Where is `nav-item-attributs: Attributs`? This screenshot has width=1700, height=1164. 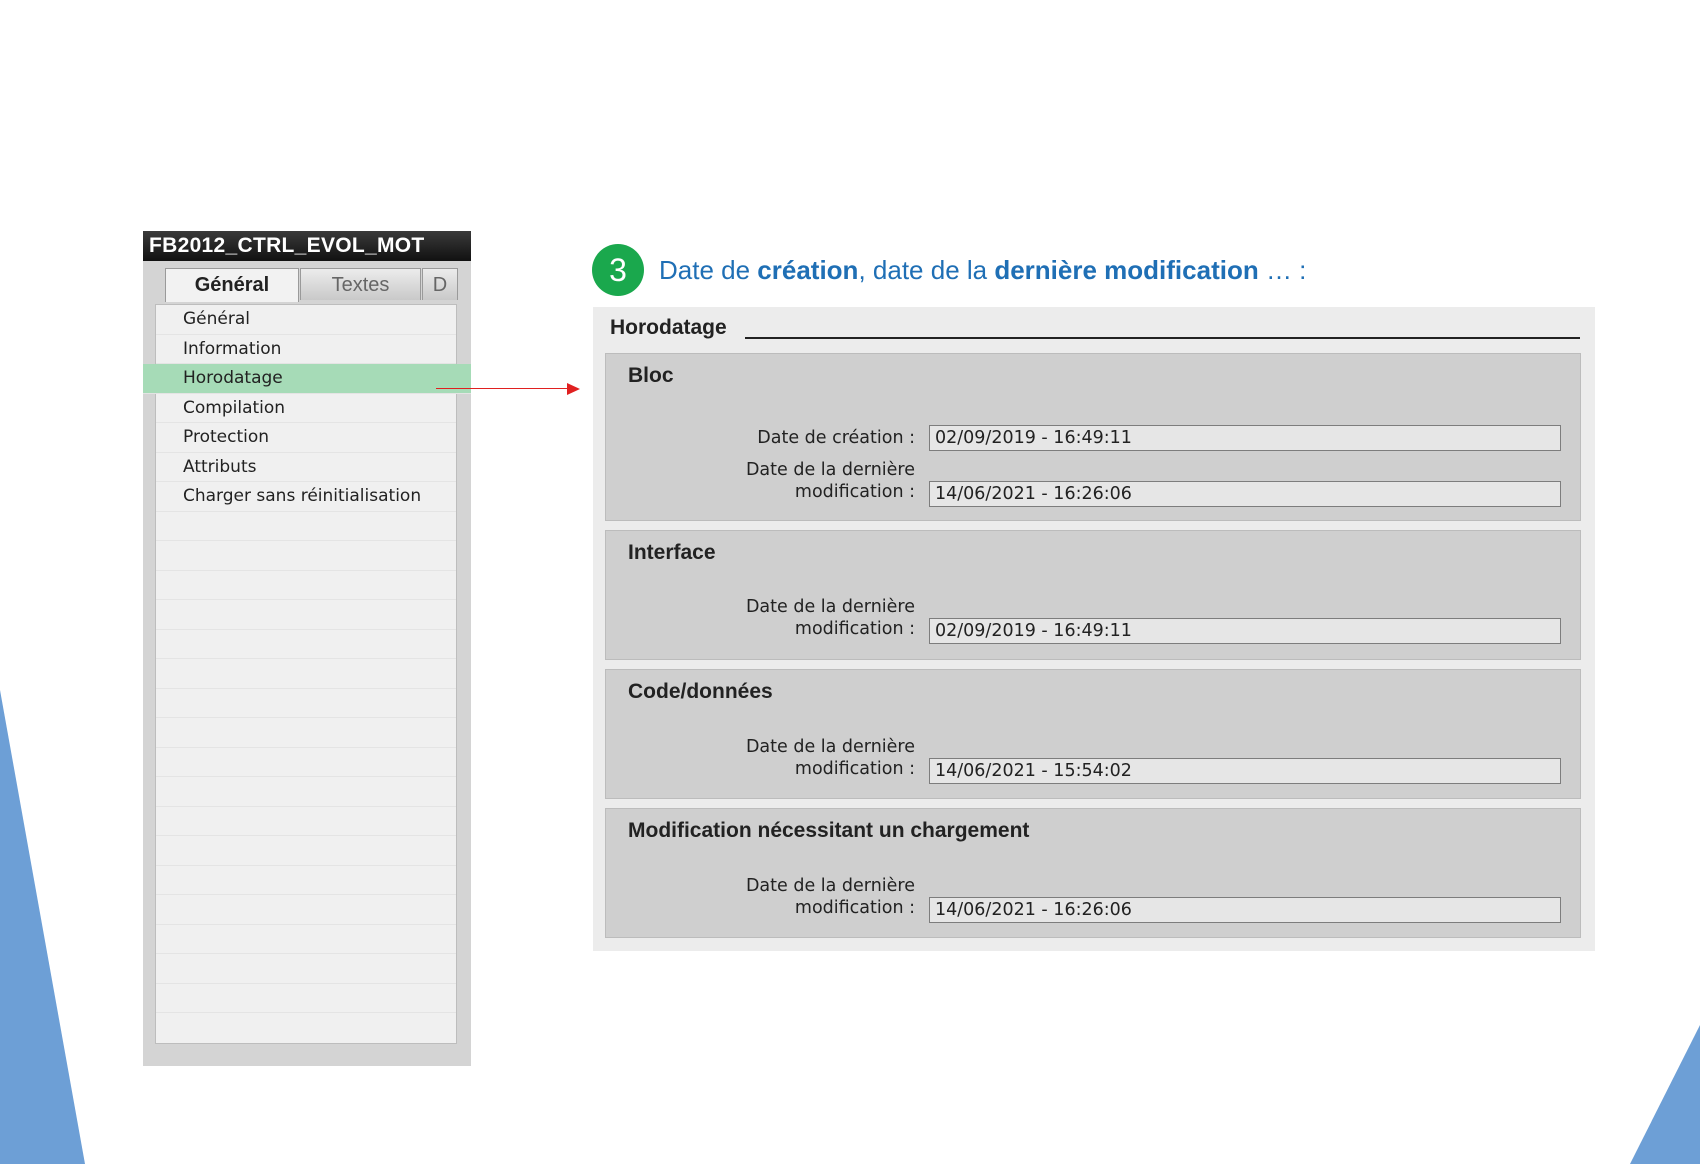 nav-item-attributs: Attributs is located at coordinates (306, 467).